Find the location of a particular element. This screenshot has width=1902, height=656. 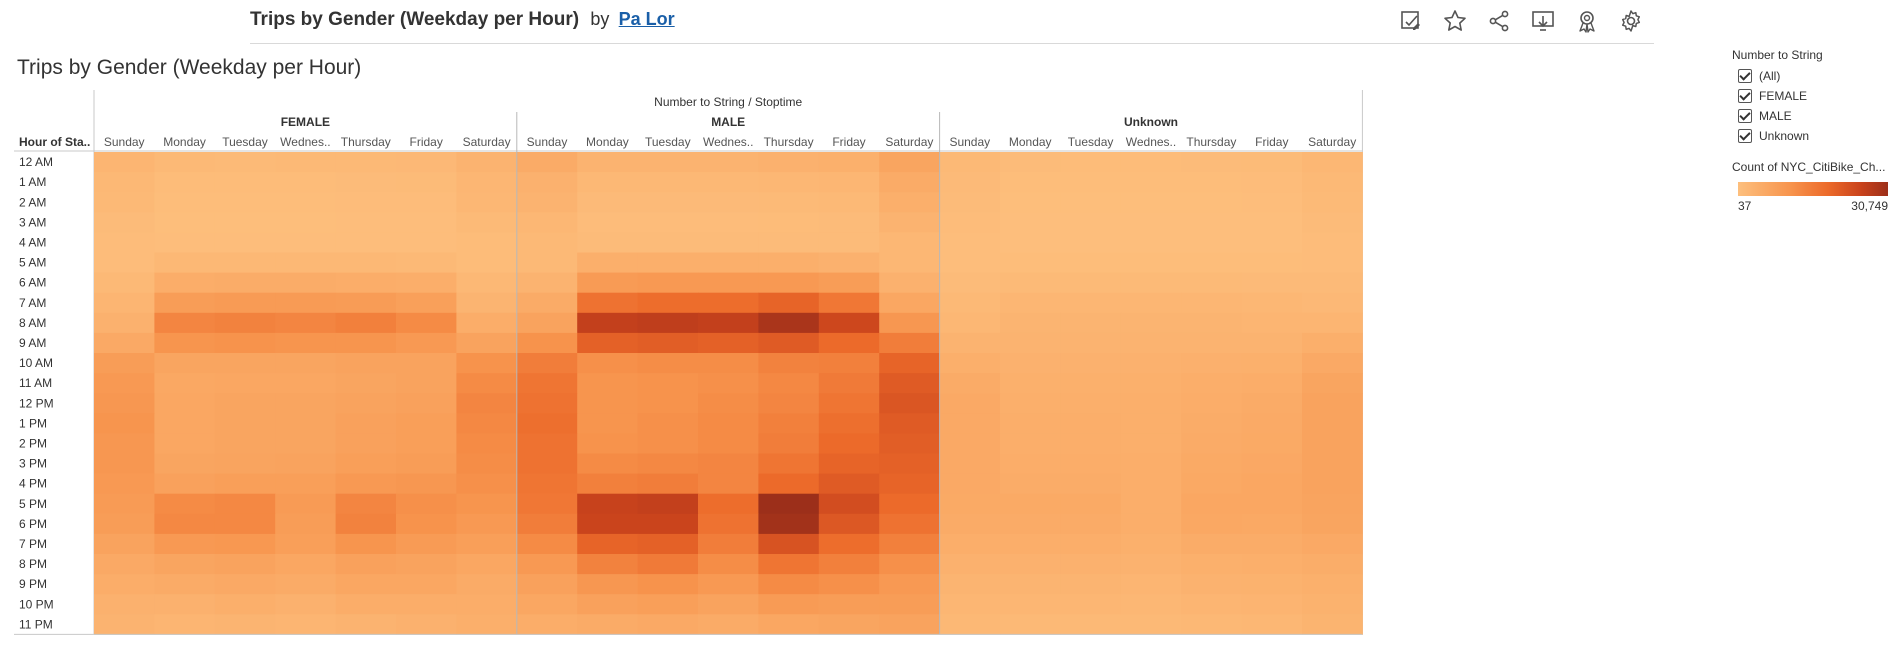

metrics-icon is located at coordinates (1587, 21).